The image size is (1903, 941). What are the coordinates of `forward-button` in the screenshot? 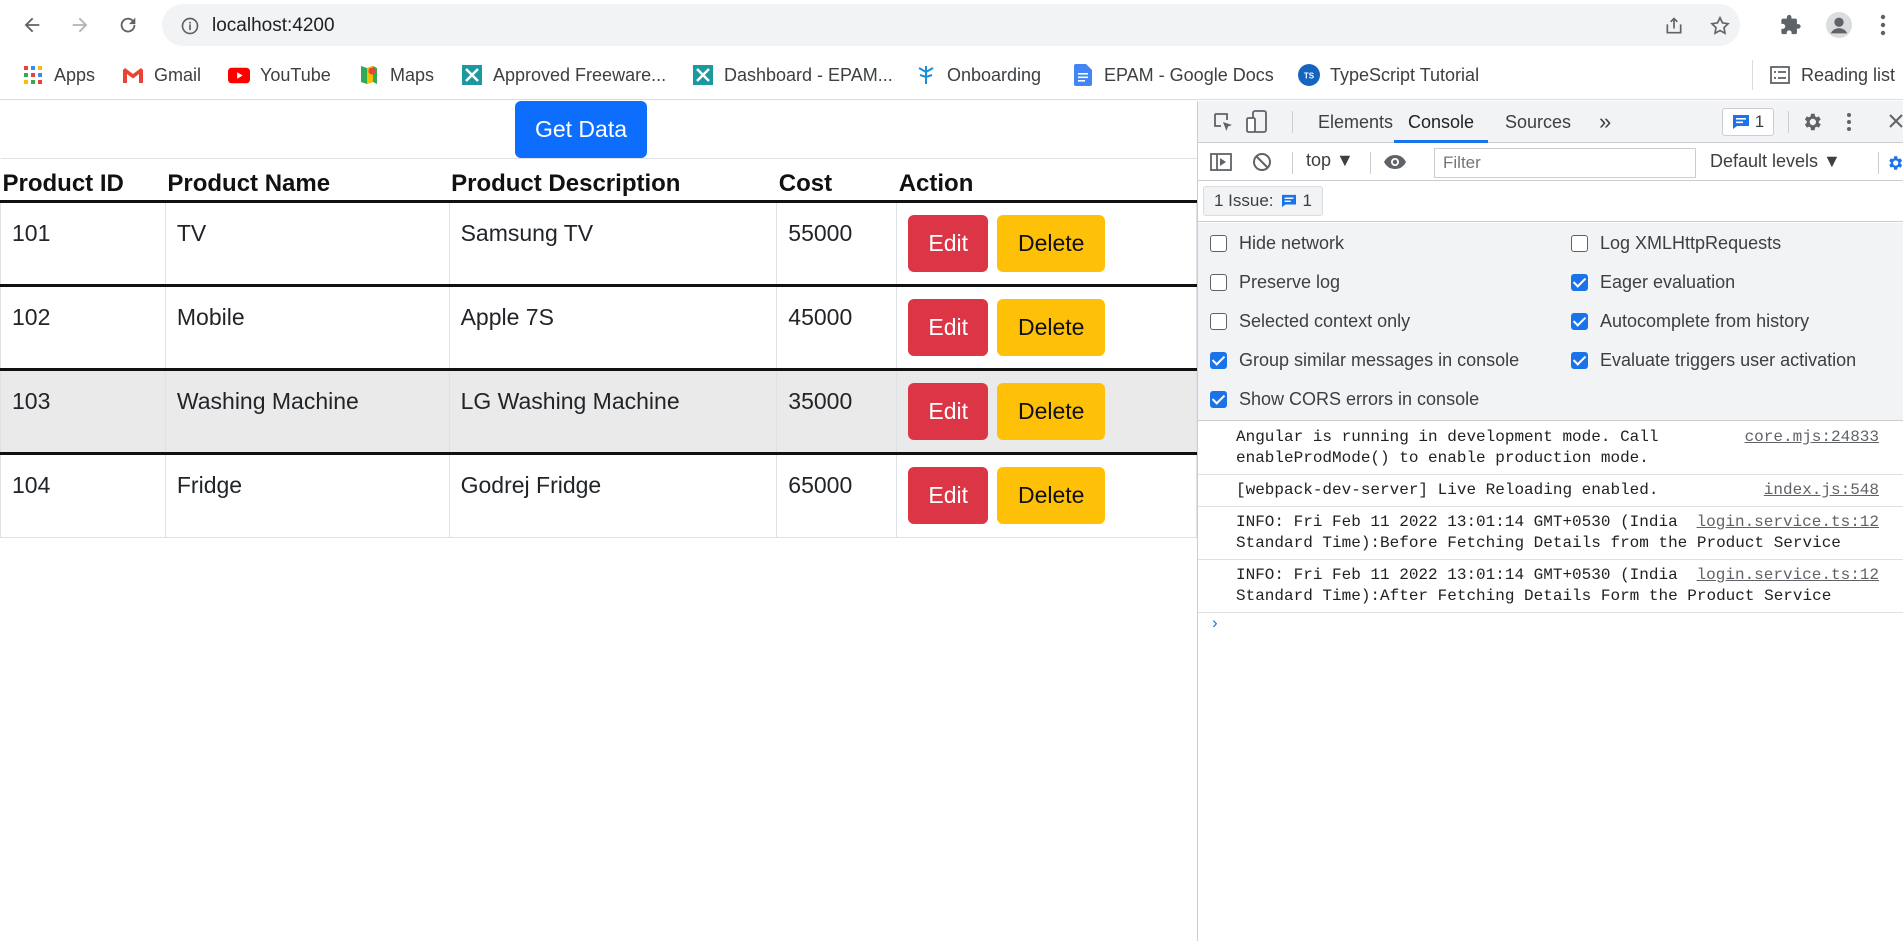 It's located at (80, 25).